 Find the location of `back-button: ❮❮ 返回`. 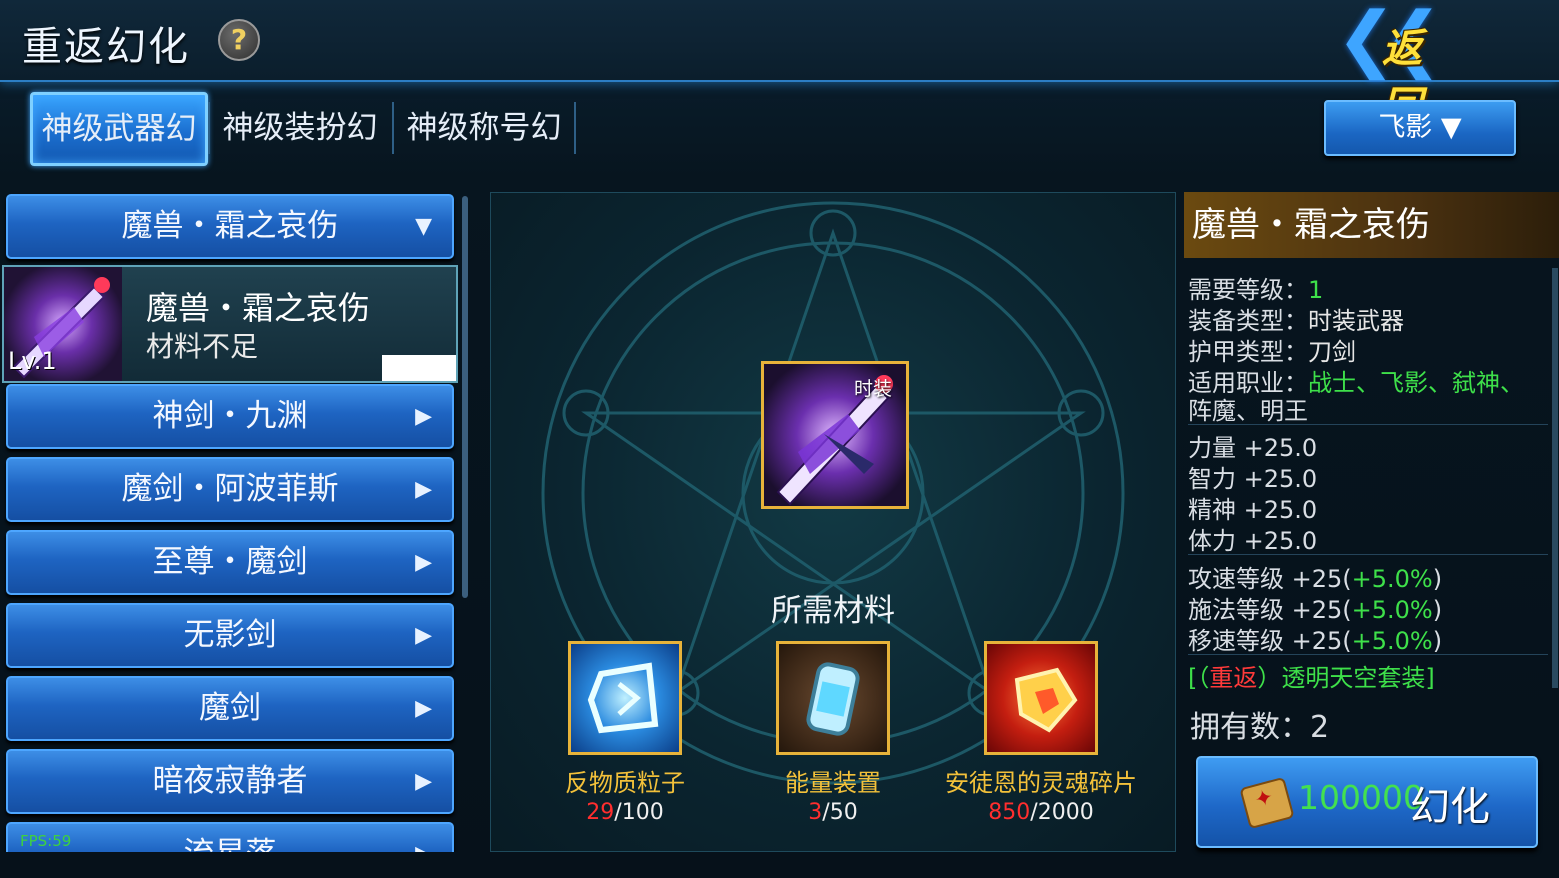

back-button: ❮❮ 返回 is located at coordinates (1389, 66).